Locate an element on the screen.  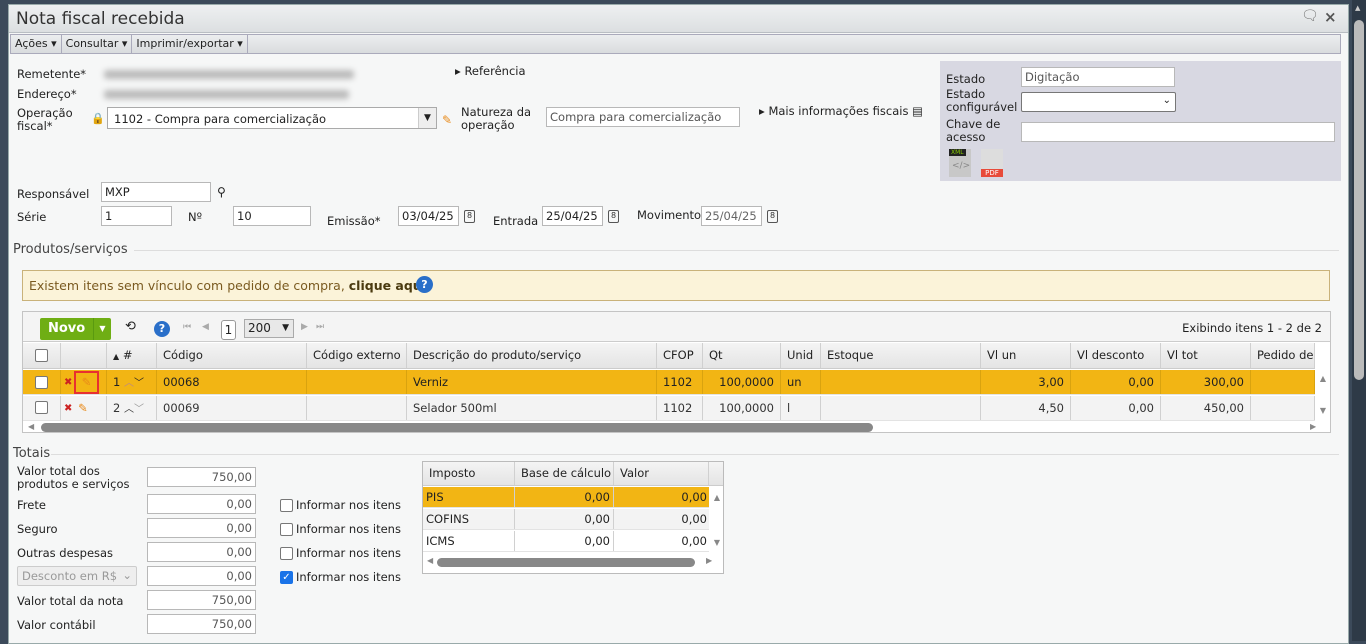
close-icon: × is located at coordinates (1330, 17).